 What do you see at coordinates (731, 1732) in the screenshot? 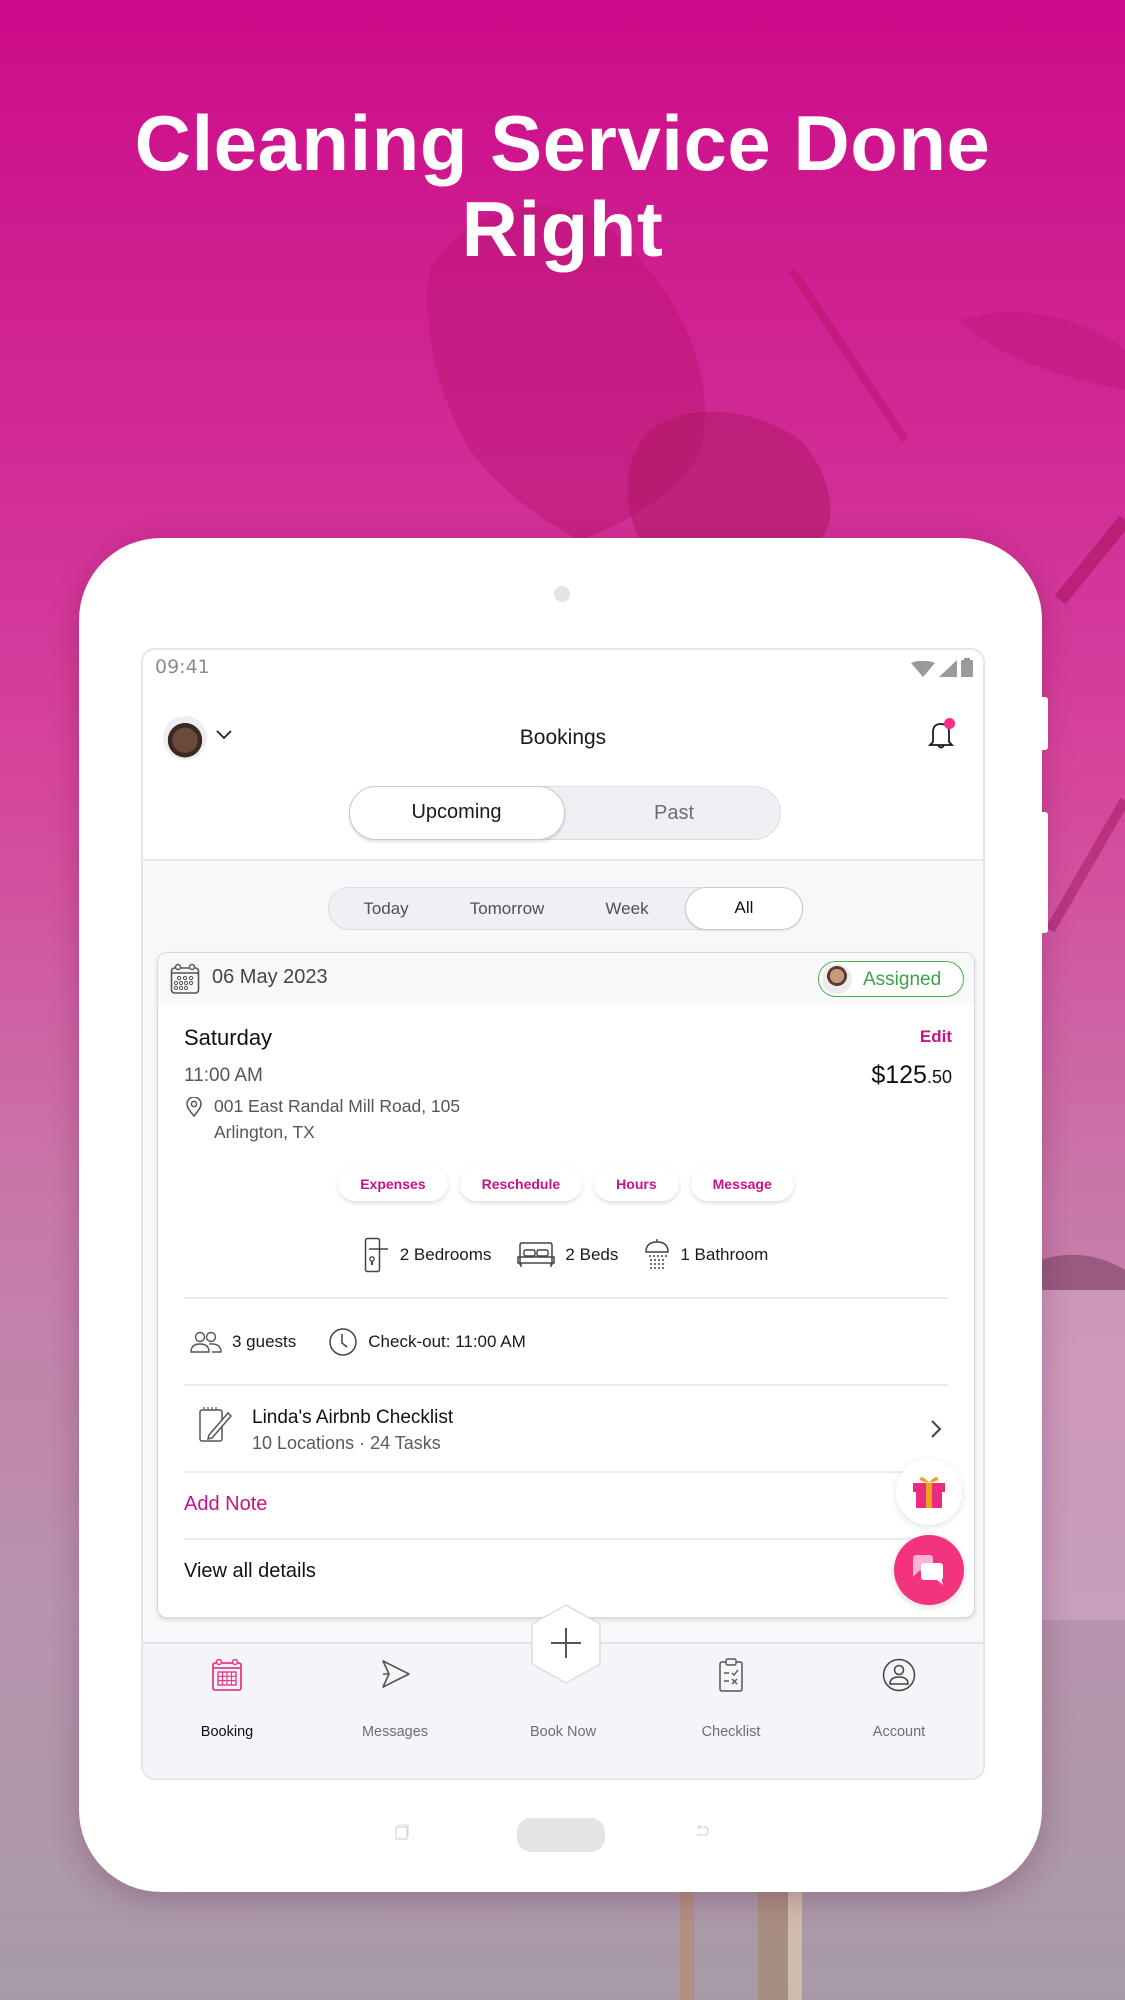
I see `tab-checklist-label: Checklist` at bounding box center [731, 1732].